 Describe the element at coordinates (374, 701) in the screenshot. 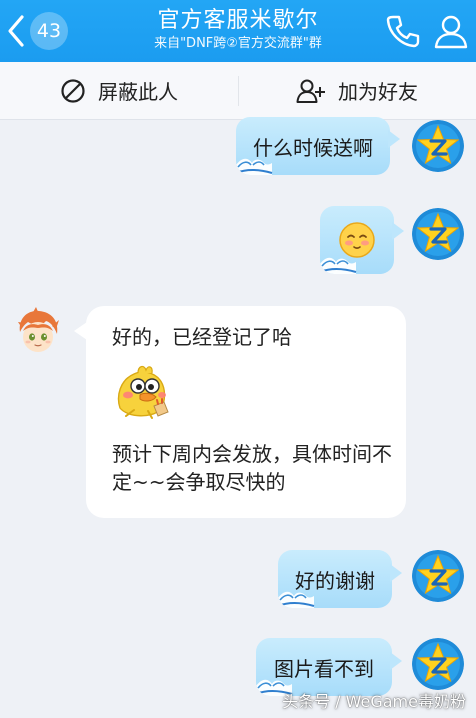

I see `watermark-text: 头条号 / WeGame毒奶粉` at that location.